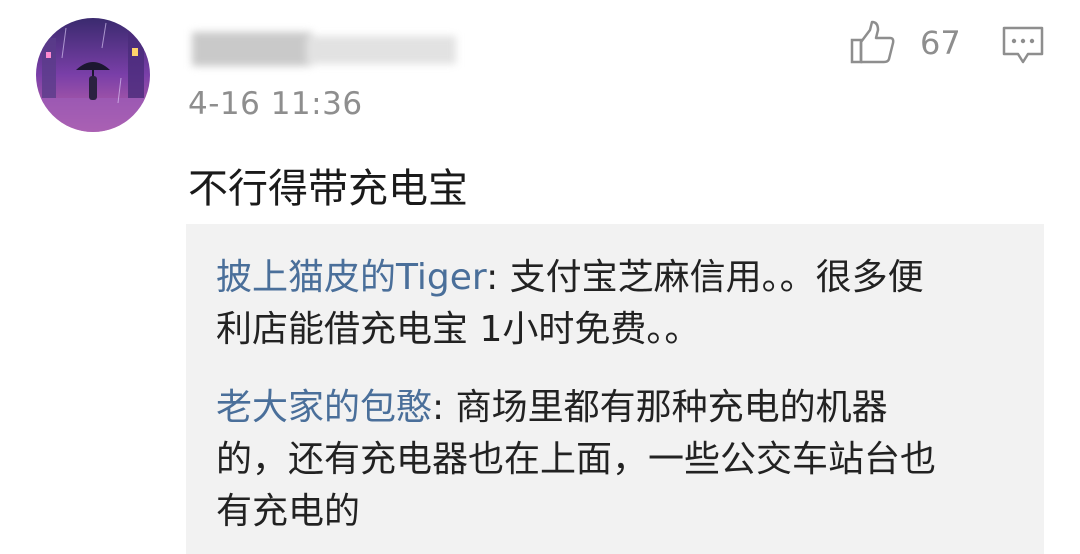  What do you see at coordinates (328, 48) in the screenshot?
I see `username-redacted` at bounding box center [328, 48].